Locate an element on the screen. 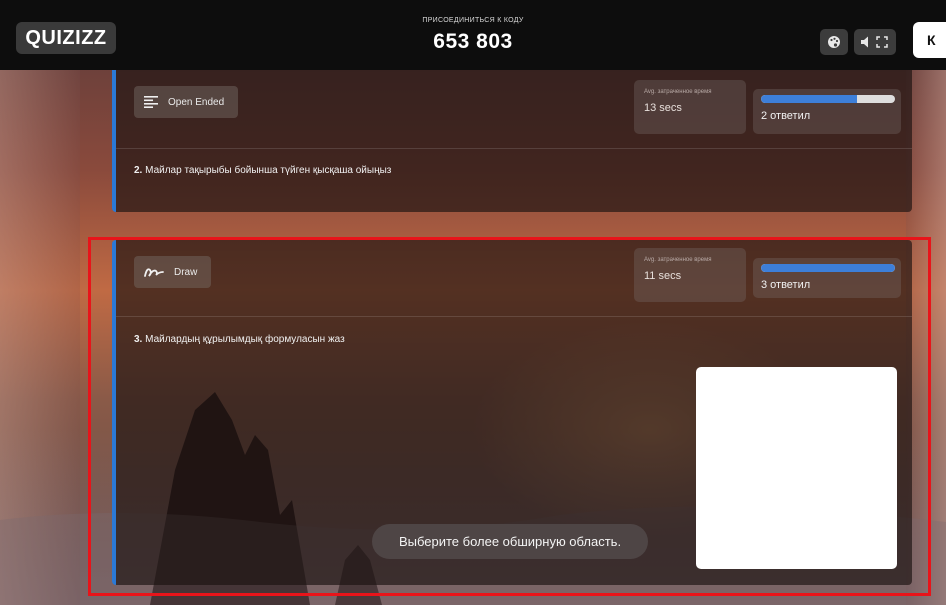 The width and height of the screenshot is (946, 605). theme-button is located at coordinates (834, 42).